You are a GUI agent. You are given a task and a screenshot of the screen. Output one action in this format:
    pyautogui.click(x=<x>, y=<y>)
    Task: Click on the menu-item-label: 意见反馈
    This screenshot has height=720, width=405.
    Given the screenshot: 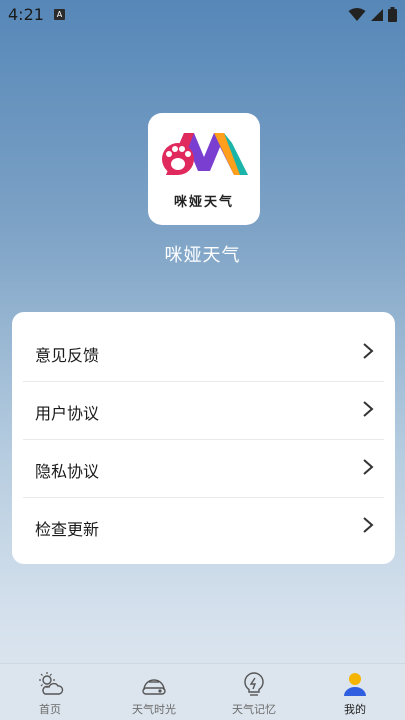 What is the action you would take?
    pyautogui.click(x=67, y=355)
    